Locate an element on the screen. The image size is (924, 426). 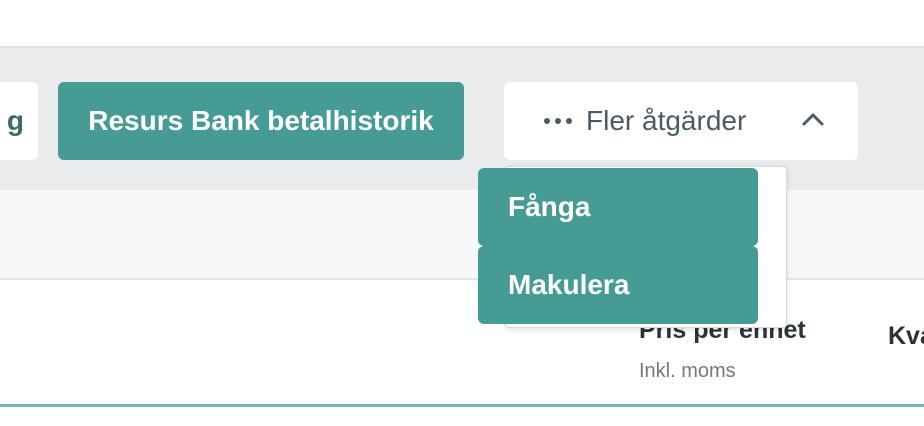
resurs-bank-history-label: Resurs Bank betalhistorik is located at coordinates (261, 120).